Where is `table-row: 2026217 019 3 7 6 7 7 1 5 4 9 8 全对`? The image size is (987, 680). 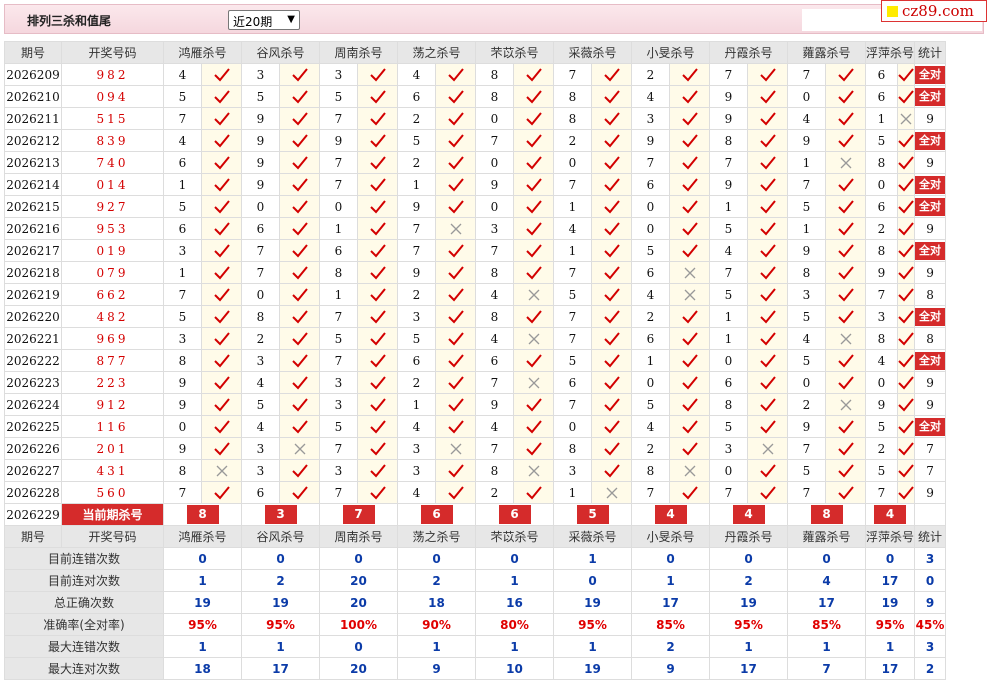 table-row: 2026217 019 3 7 6 7 7 1 5 4 9 8 全对 is located at coordinates (475, 250).